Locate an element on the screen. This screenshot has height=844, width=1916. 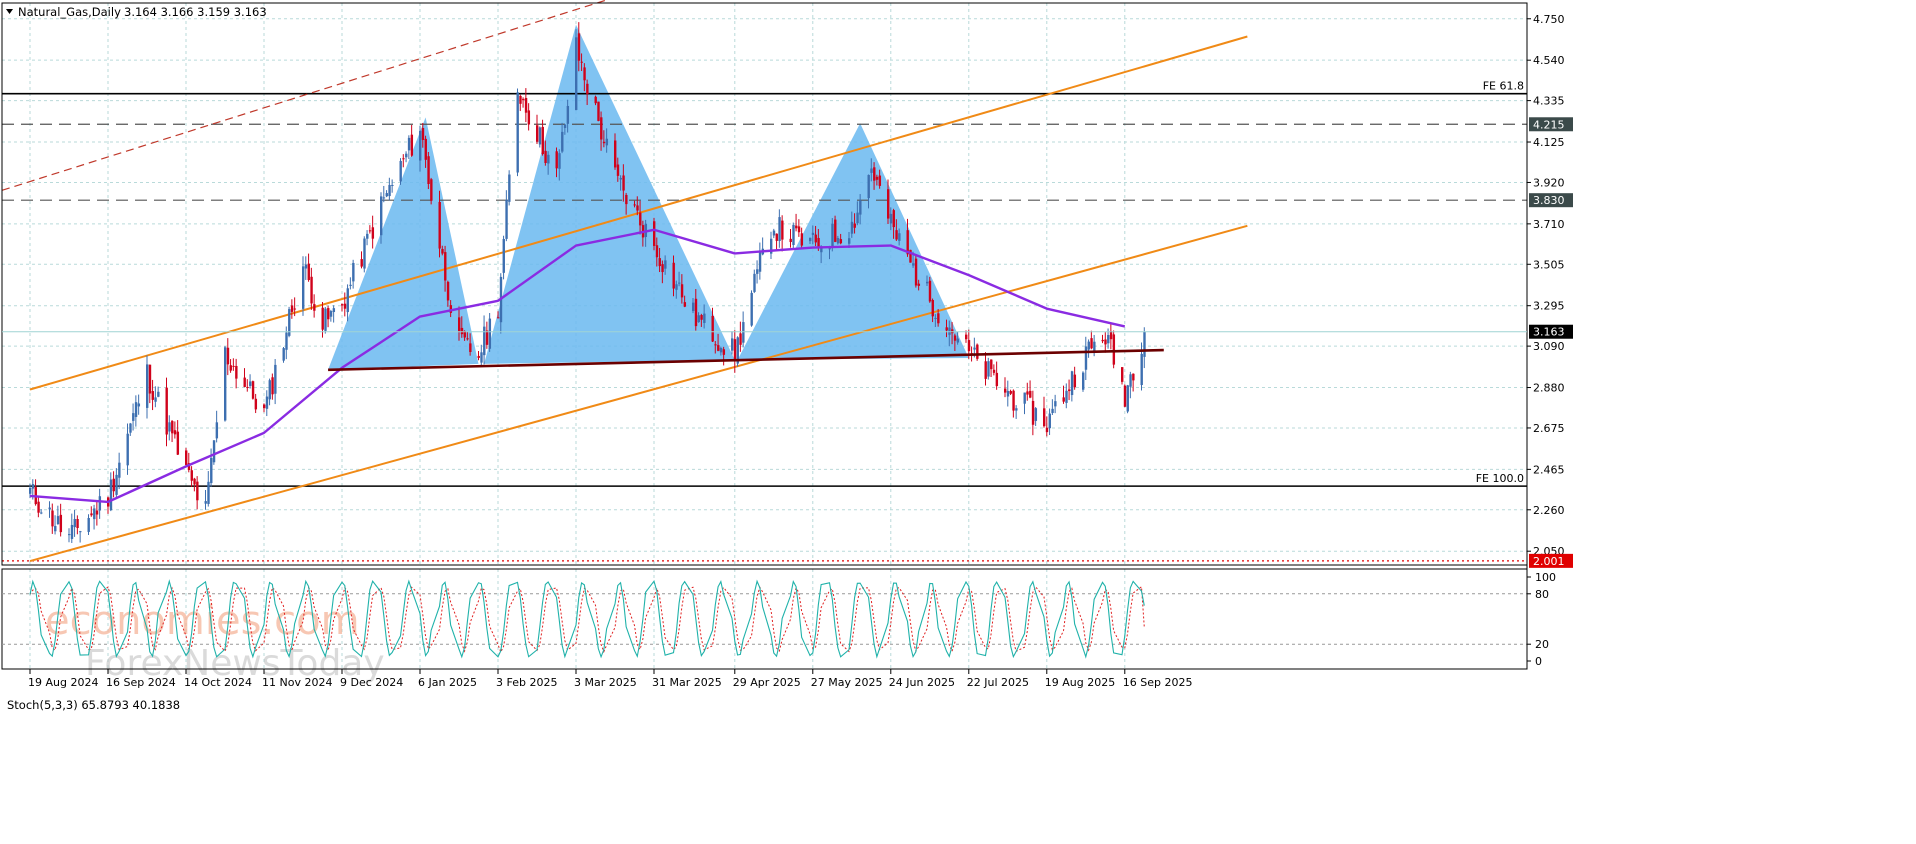
y-tick-label: 4.335 is located at coordinates (1549, 101).